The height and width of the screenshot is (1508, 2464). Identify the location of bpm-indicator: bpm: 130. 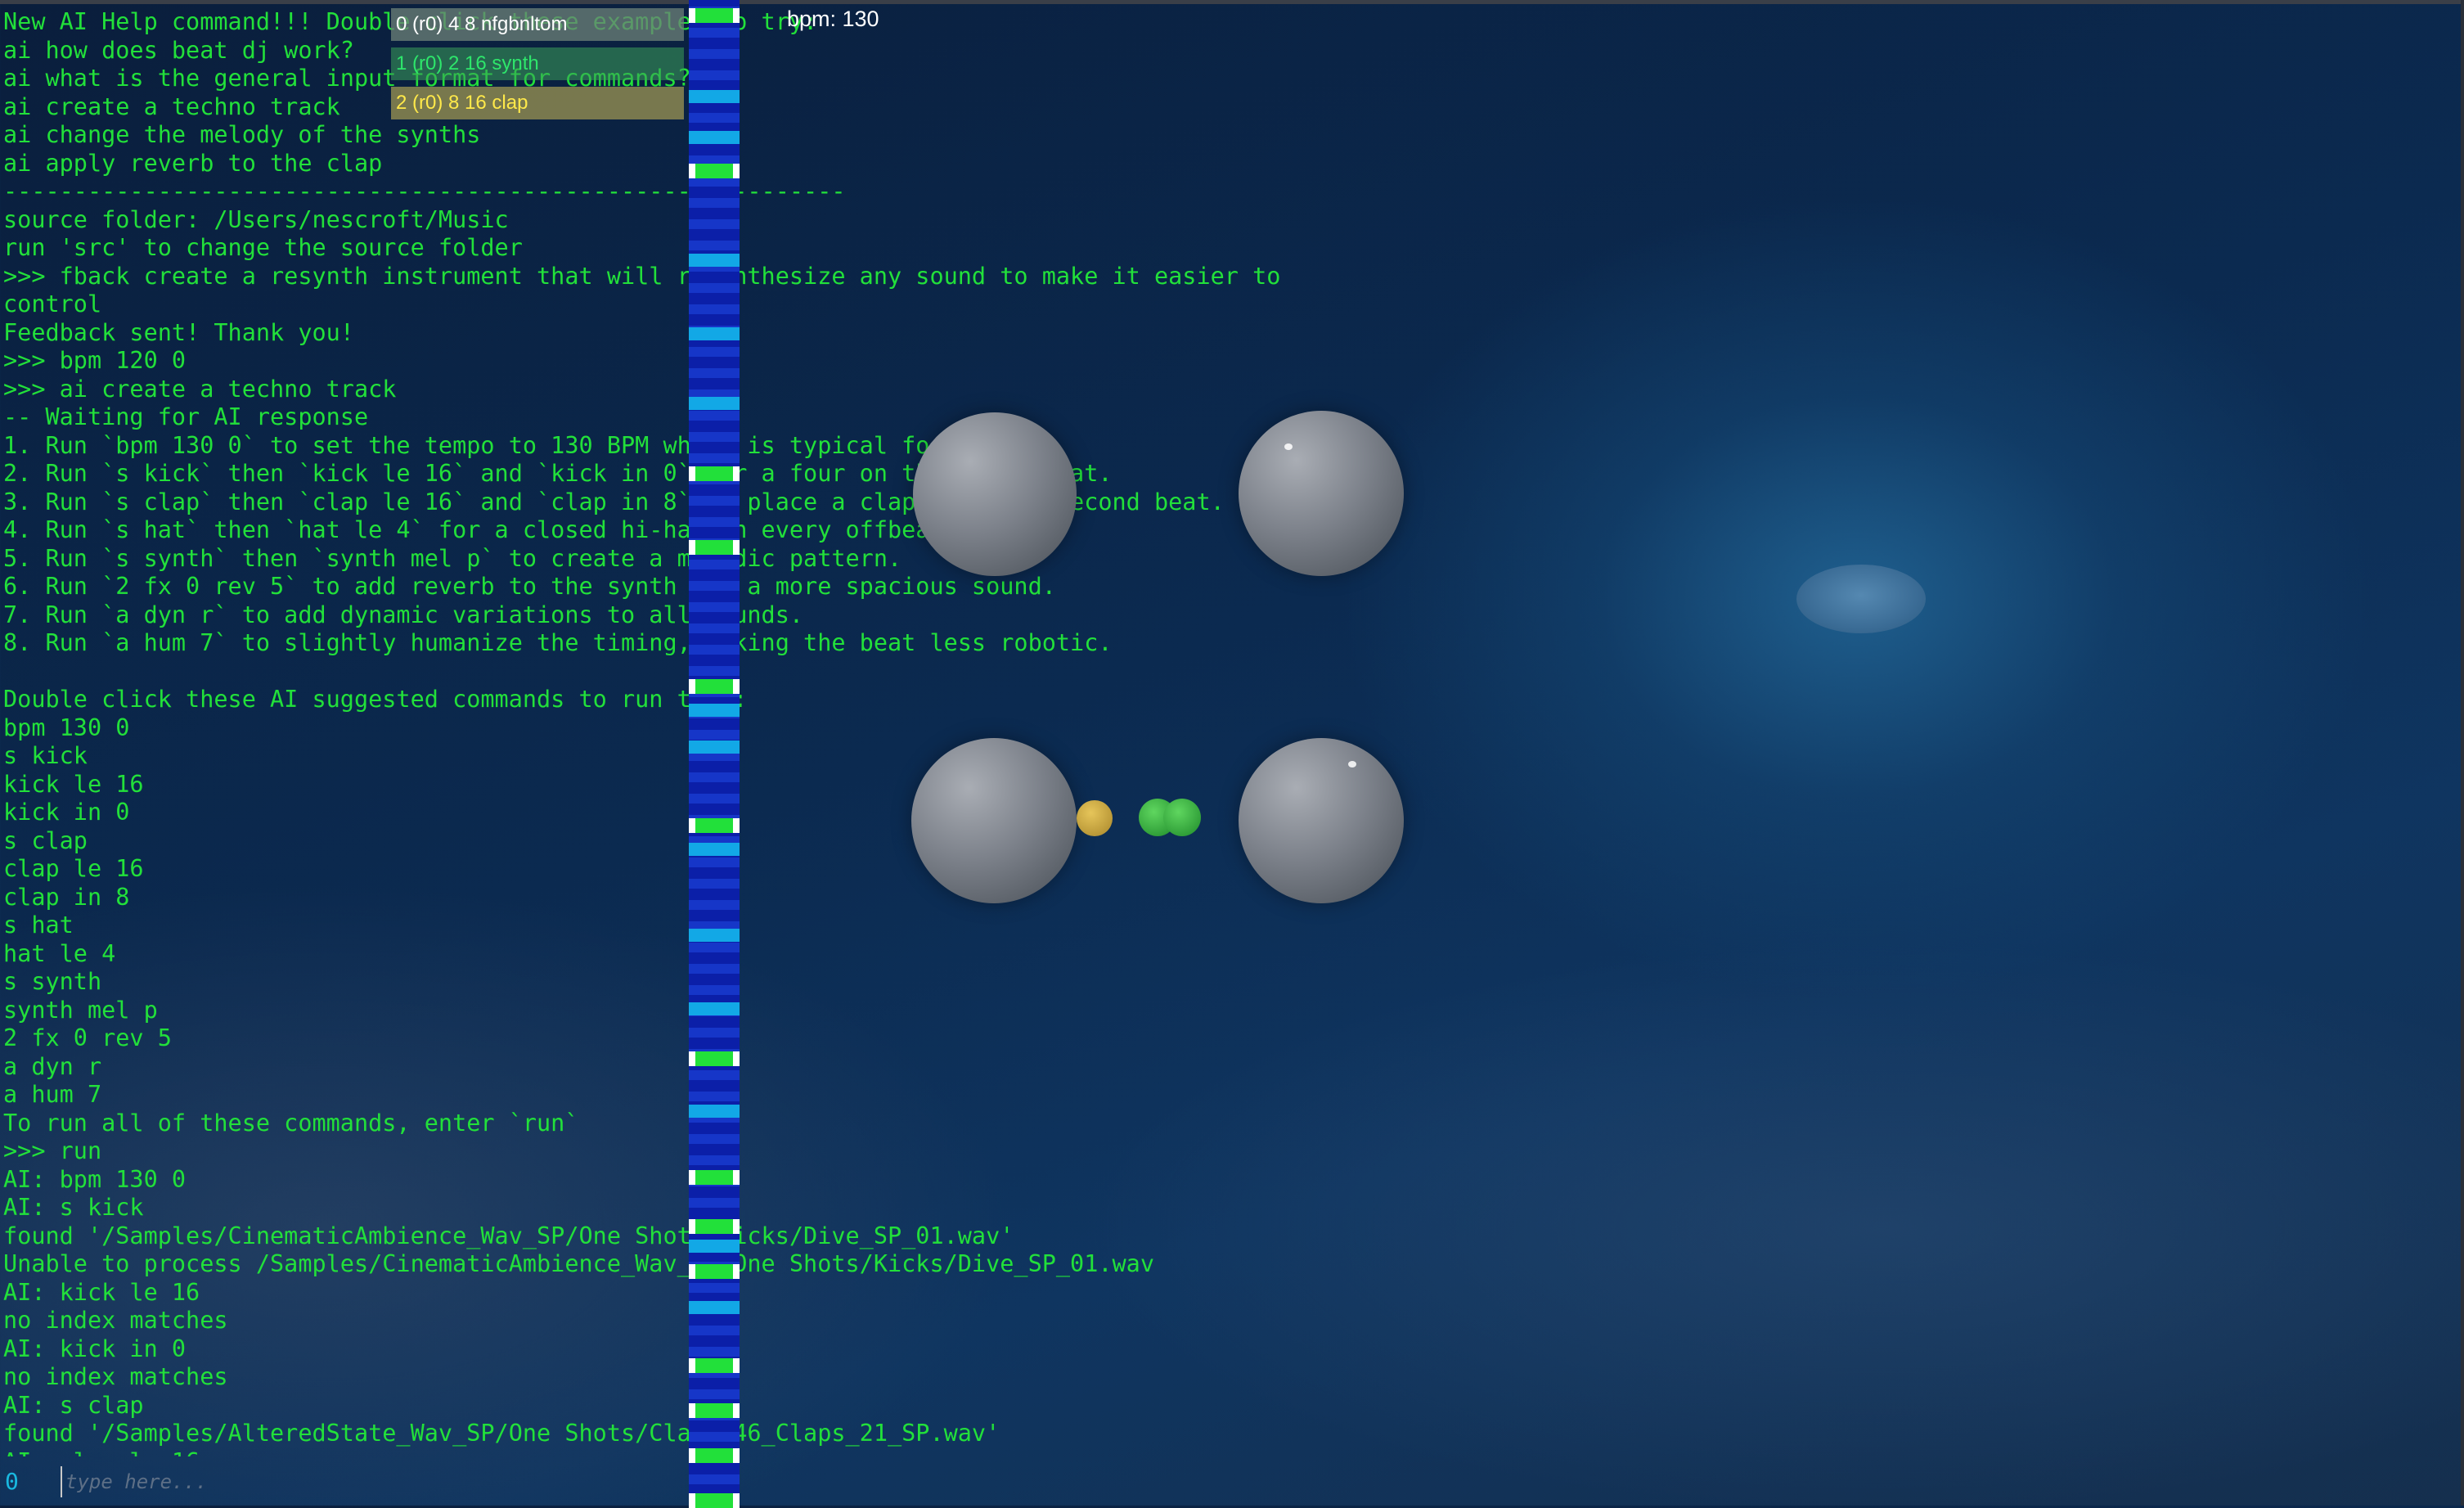
(833, 19).